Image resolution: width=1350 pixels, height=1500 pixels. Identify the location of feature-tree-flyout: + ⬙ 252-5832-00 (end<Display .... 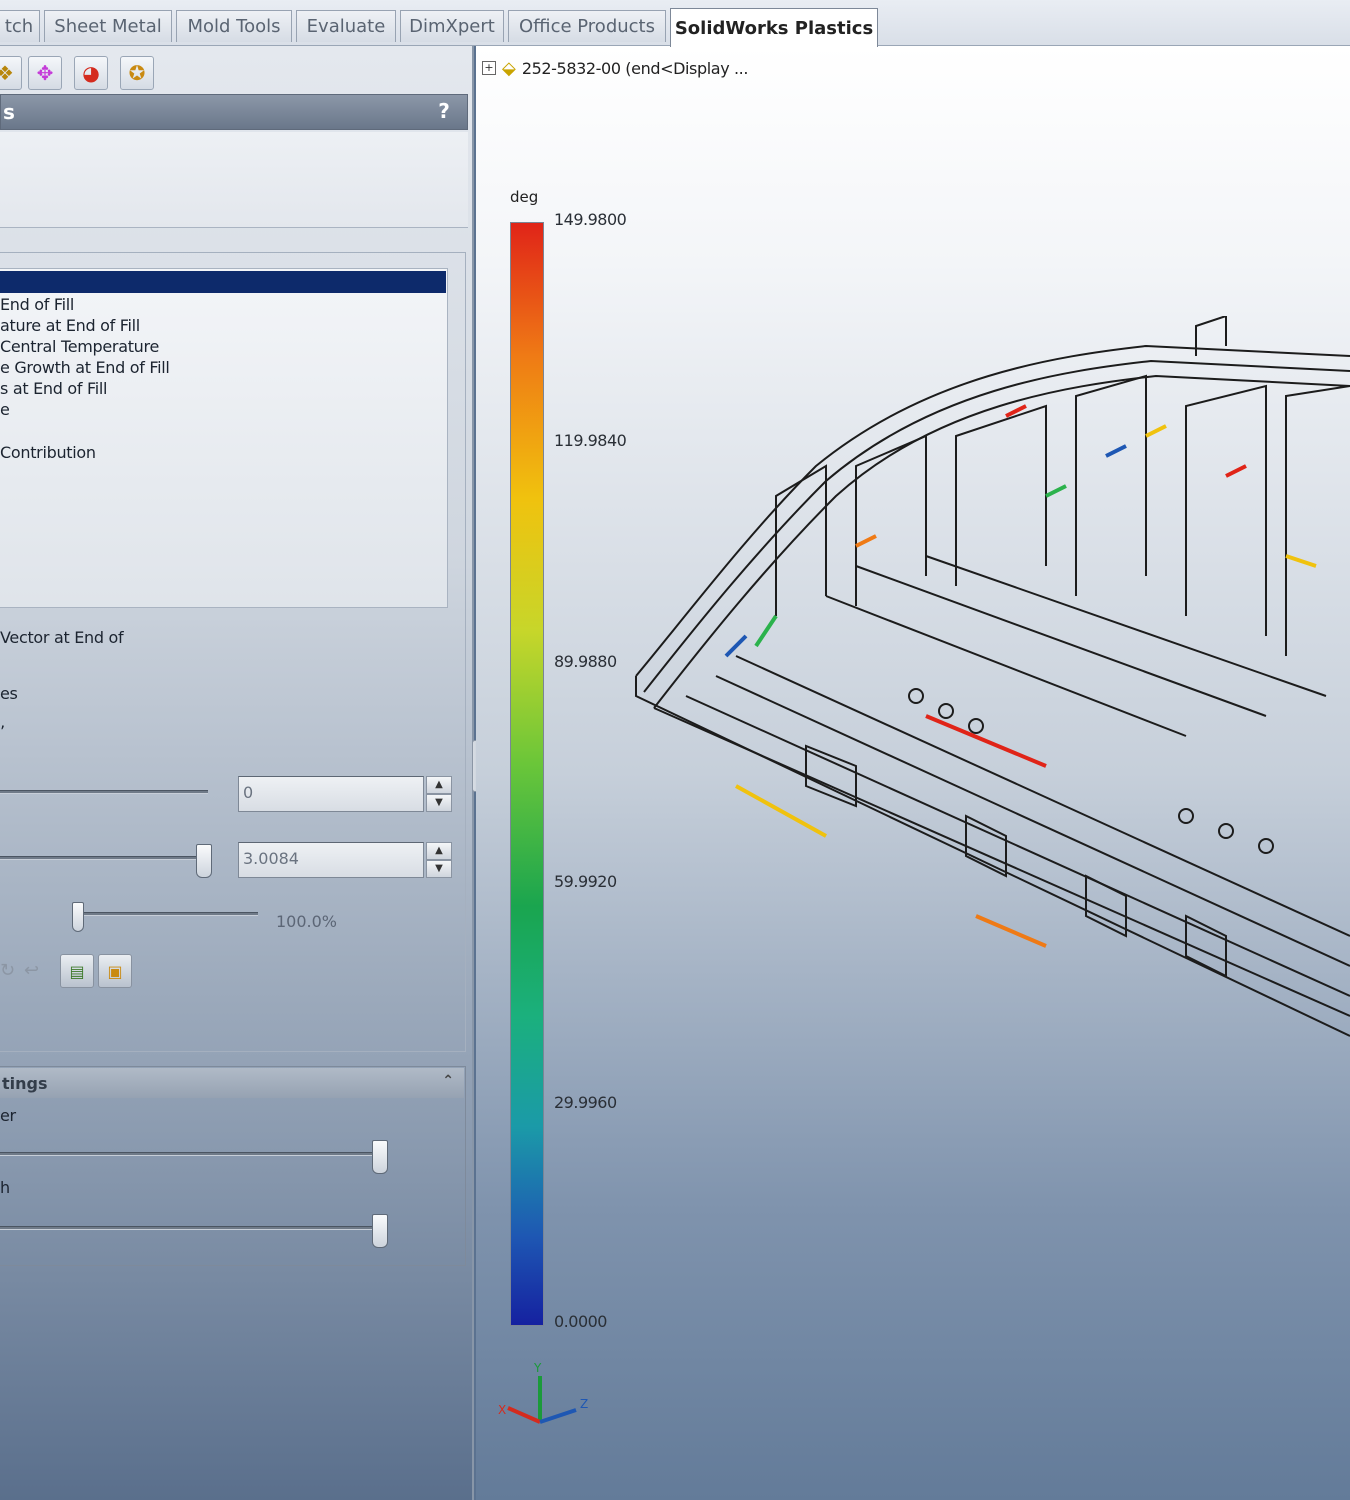
(615, 68).